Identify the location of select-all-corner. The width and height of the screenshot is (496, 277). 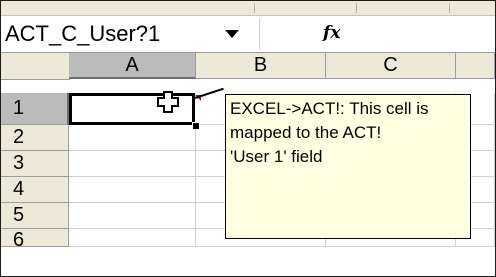
(35, 66).